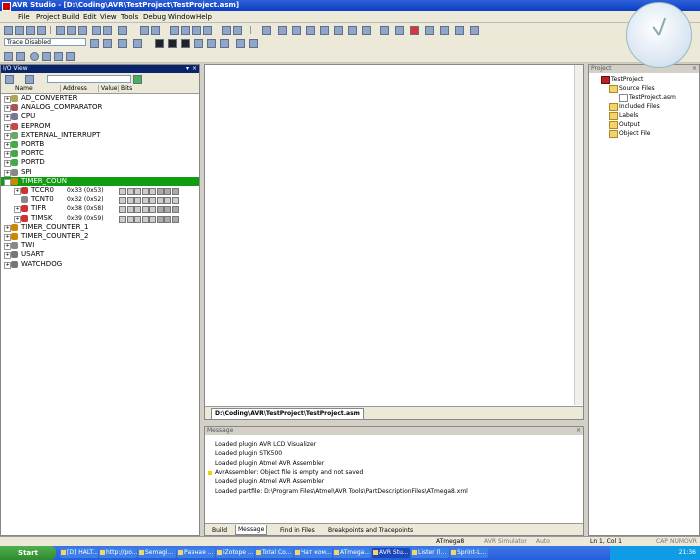 The height and width of the screenshot is (560, 700). I want to click on io-module-row: - TIMER_COUN, so click(100, 181).